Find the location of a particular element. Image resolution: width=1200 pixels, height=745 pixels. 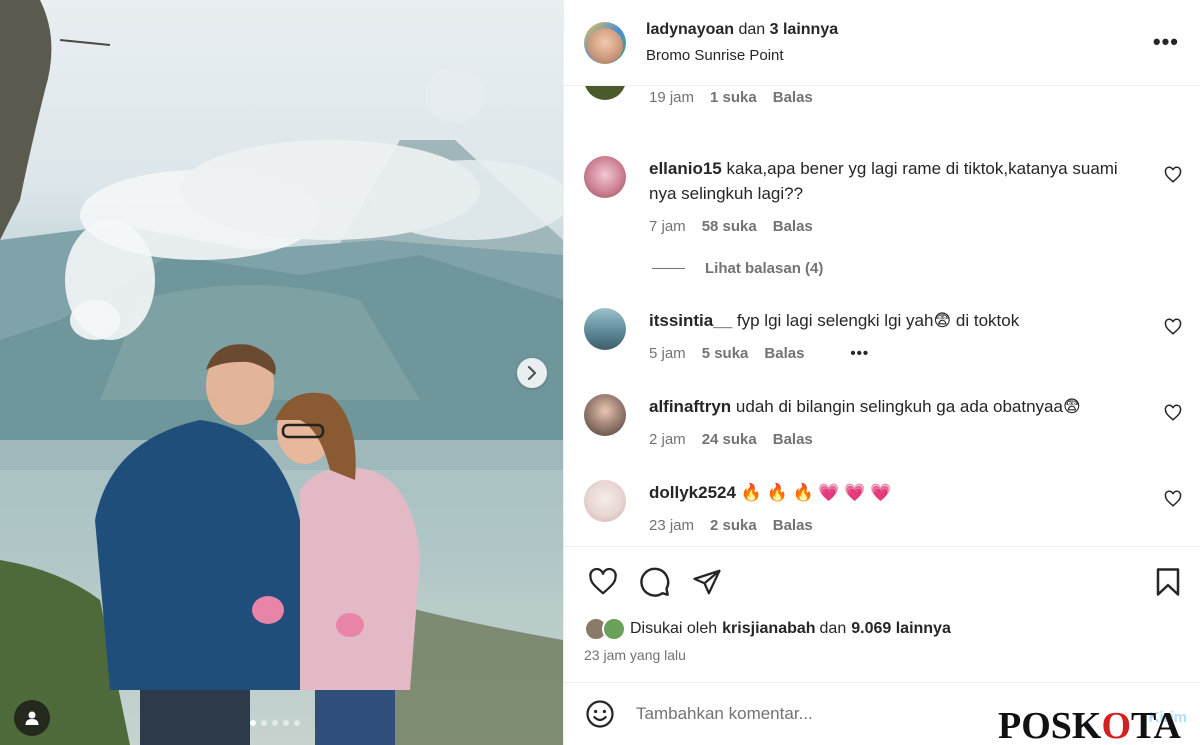

comment-time: 19 jam is located at coordinates (672, 97).